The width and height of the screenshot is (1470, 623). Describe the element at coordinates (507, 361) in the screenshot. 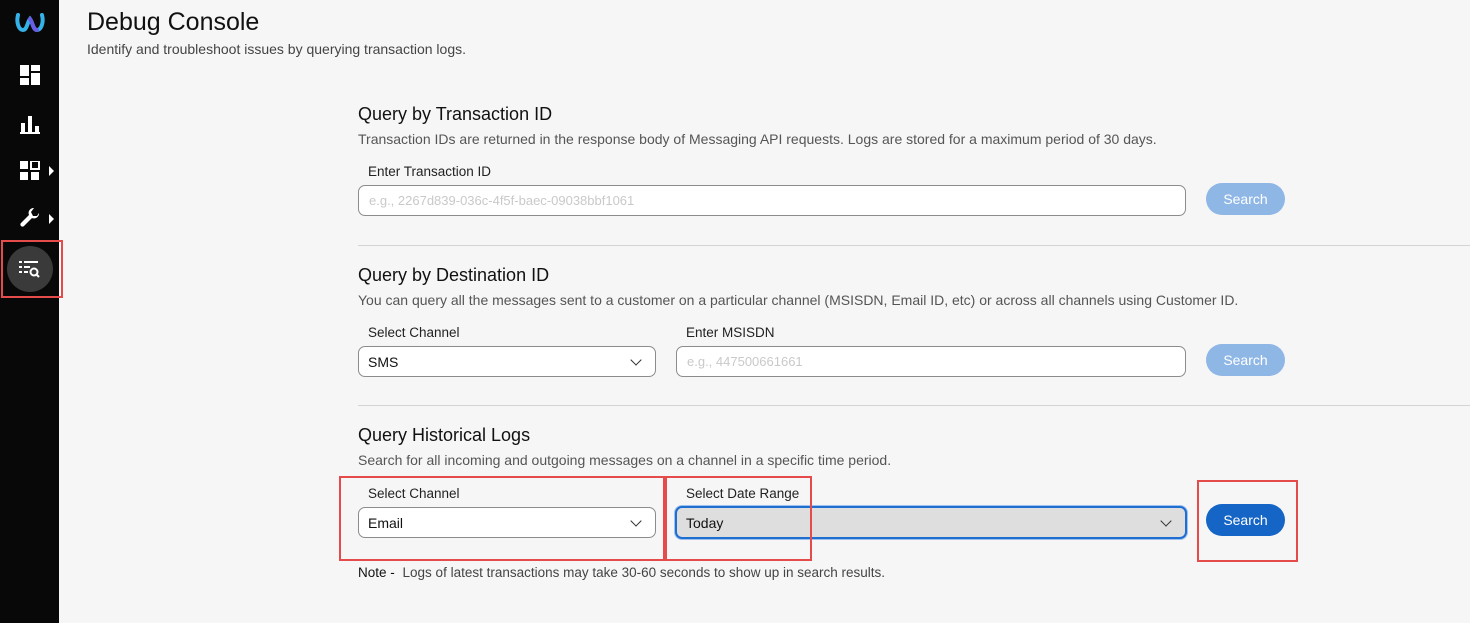

I see `destination-channel-select: SMS` at that location.